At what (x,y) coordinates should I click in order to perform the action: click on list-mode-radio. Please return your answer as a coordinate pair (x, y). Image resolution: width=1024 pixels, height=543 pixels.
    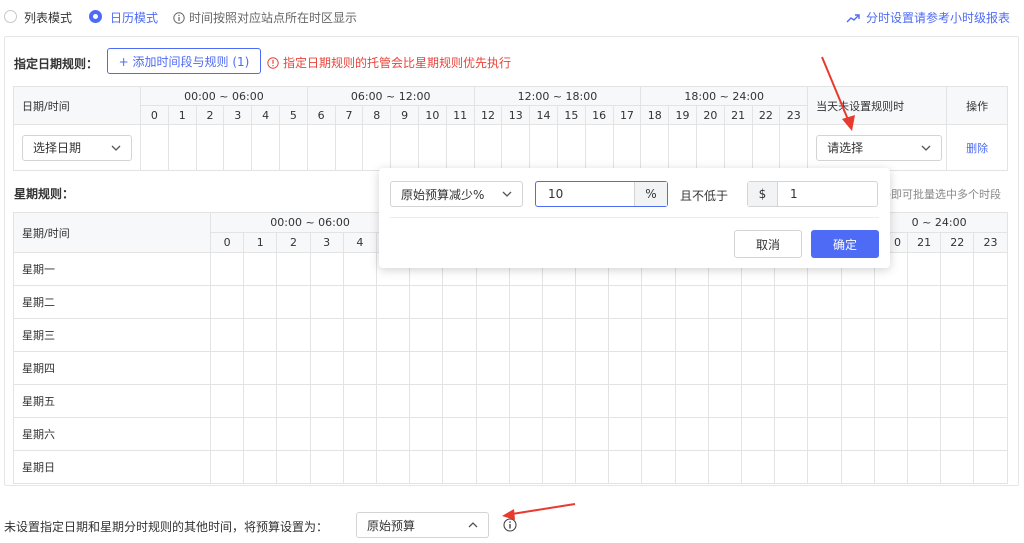
    Looking at the image, I should click on (10, 16).